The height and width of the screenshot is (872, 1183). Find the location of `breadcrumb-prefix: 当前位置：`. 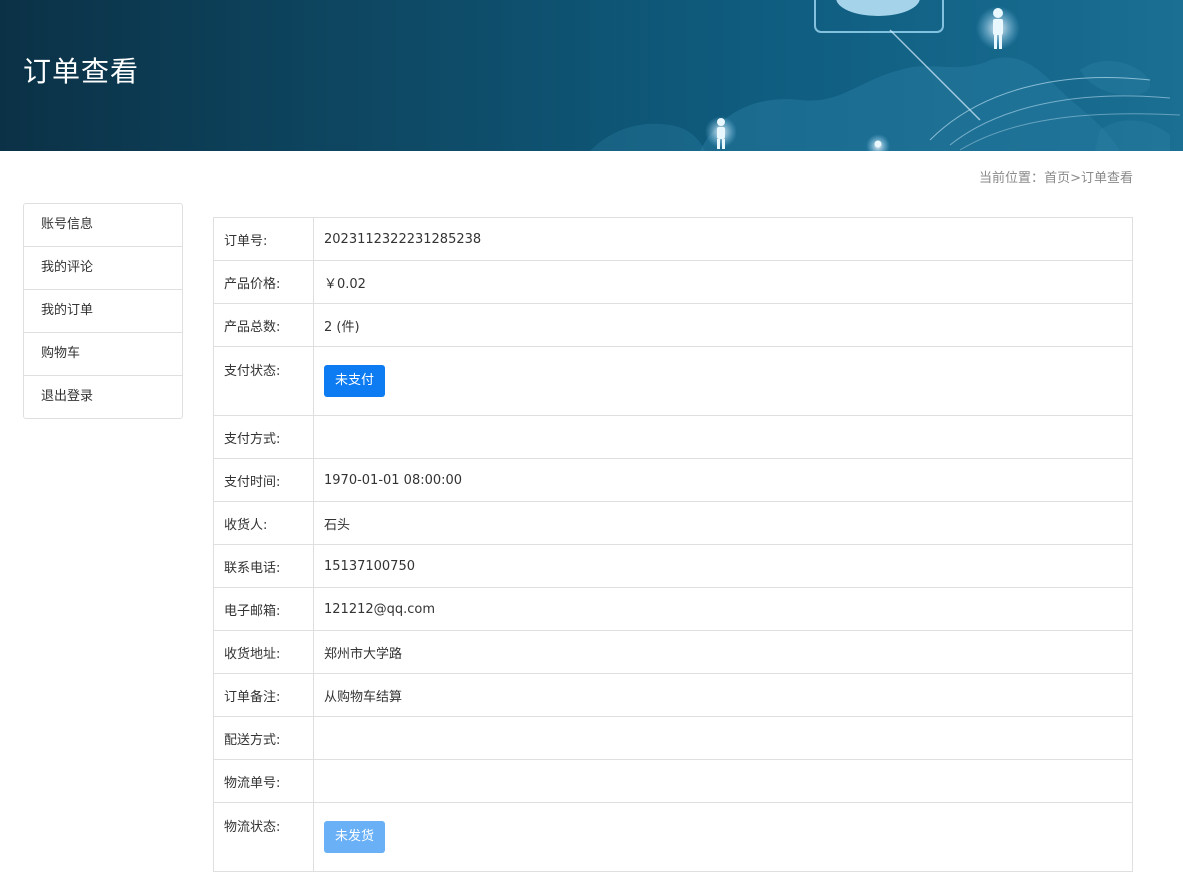

breadcrumb-prefix: 当前位置： is located at coordinates (1012, 178).